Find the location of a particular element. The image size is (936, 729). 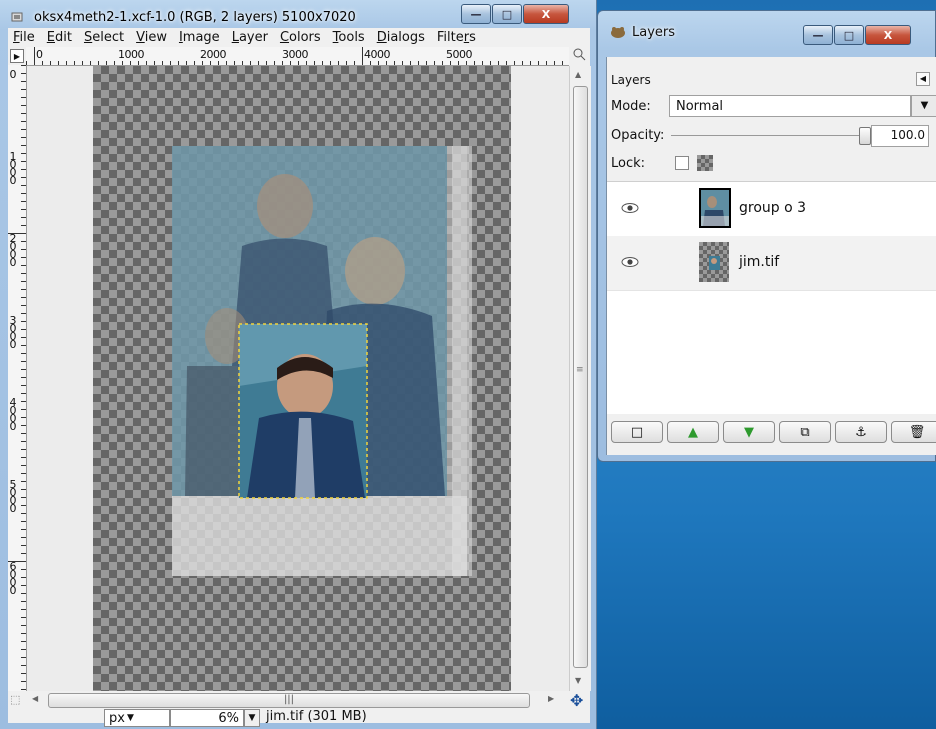

layer-name: jim.tif is located at coordinates (759, 262).